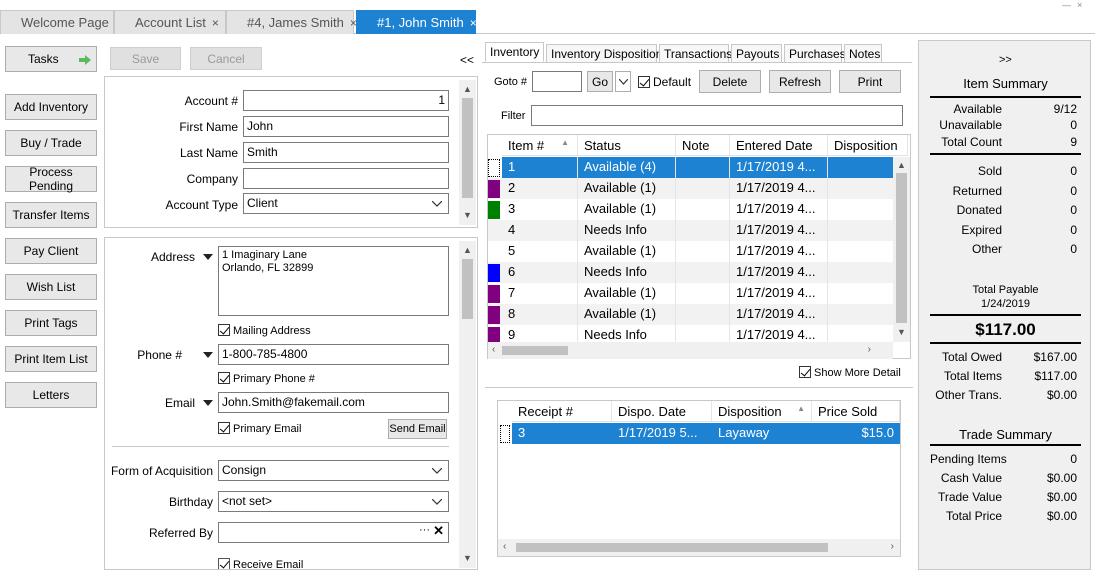 Image resolution: width=1095 pixels, height=581 pixels. I want to click on inventory-column-header-4: Disposition, so click(868, 145).